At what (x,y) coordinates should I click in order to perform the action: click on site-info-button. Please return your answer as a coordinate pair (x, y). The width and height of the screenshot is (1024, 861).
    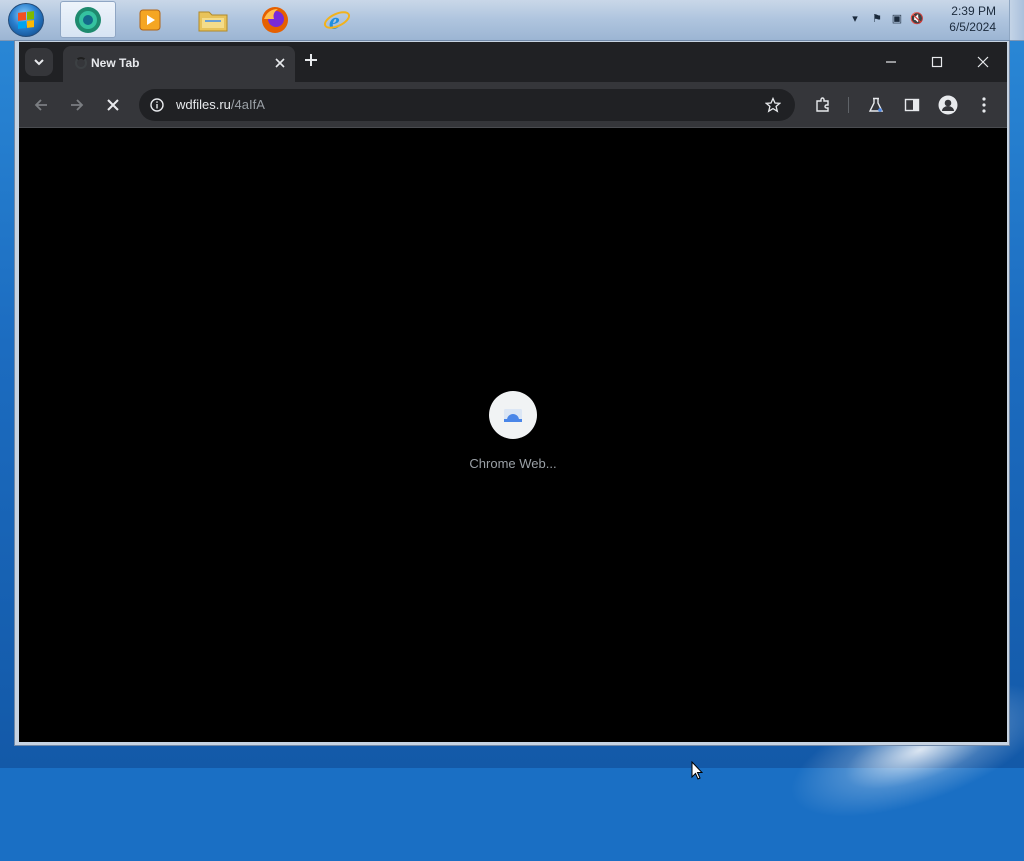
    Looking at the image, I should click on (157, 105).